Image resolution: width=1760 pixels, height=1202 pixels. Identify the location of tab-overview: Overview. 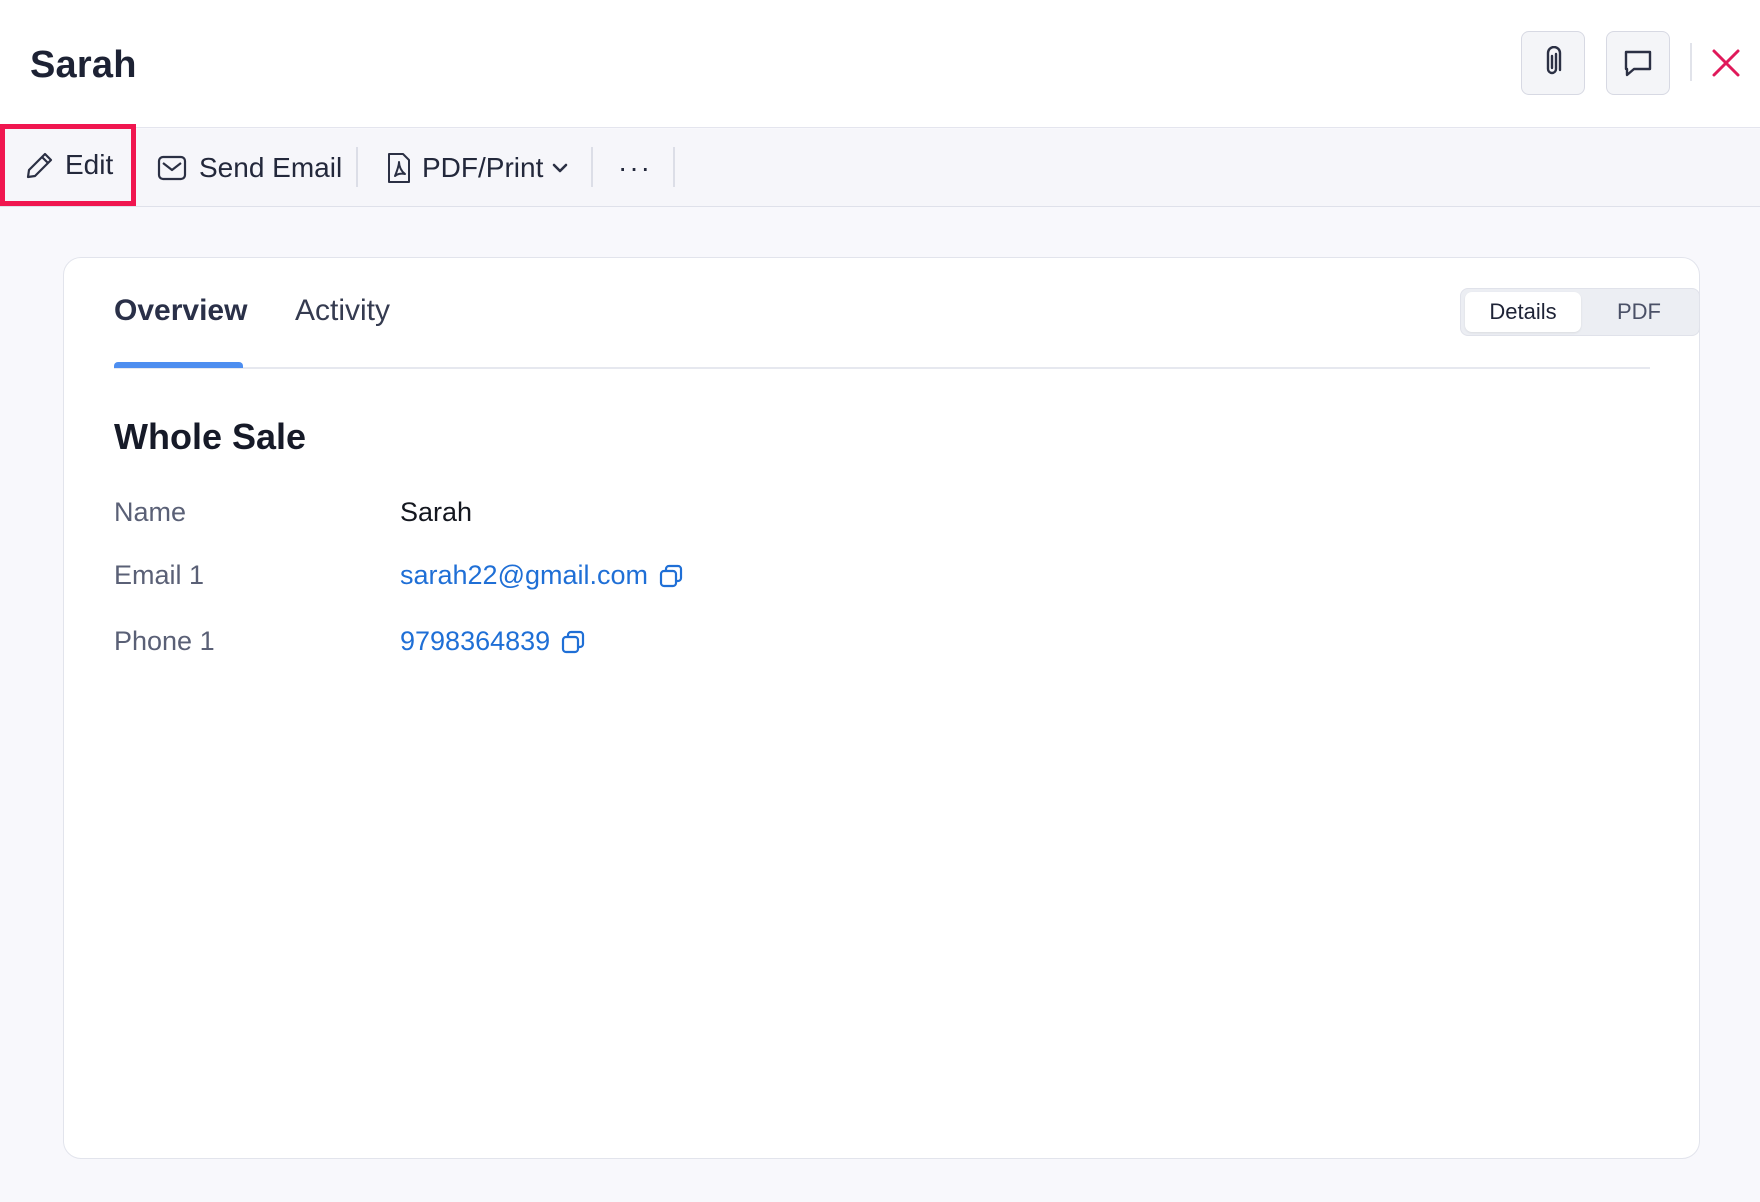
(180, 311).